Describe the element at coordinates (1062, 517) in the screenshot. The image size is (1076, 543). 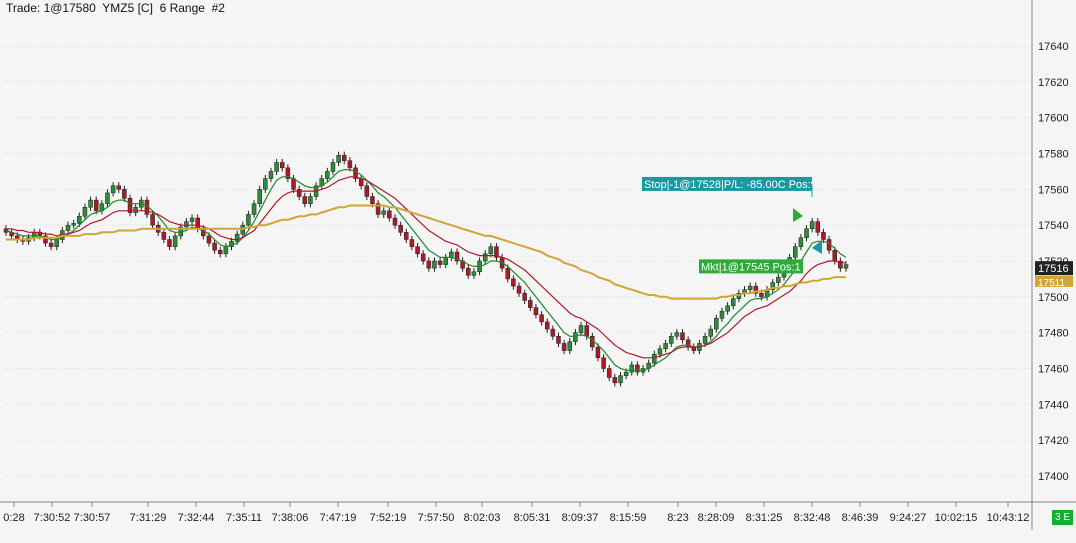
I see `connection-status-badge: 3 E` at that location.